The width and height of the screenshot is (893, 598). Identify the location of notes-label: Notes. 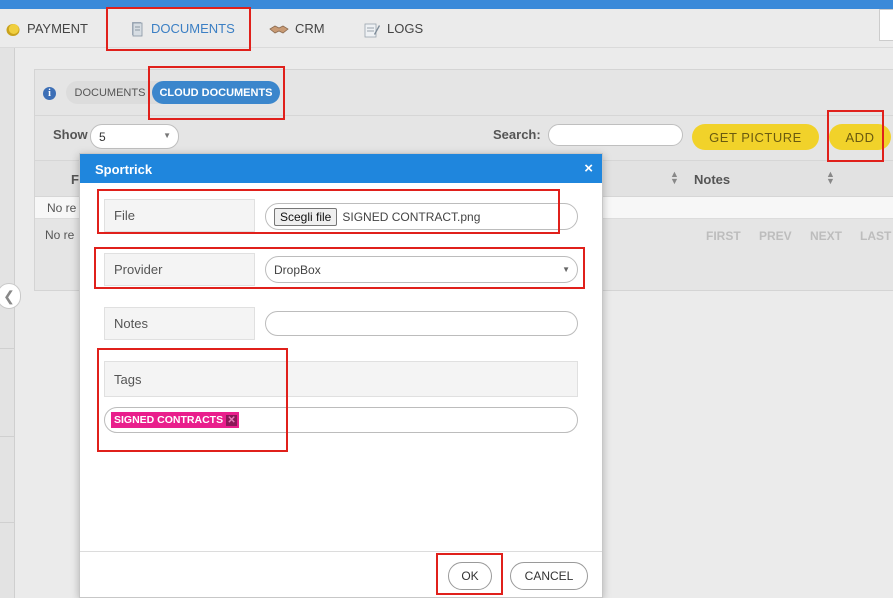
(179, 323).